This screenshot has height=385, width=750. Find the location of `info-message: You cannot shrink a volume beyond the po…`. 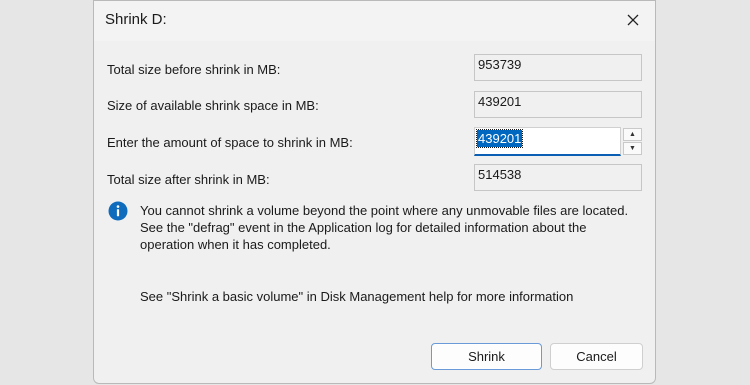

info-message: You cannot shrink a volume beyond the po… is located at coordinates (384, 227).